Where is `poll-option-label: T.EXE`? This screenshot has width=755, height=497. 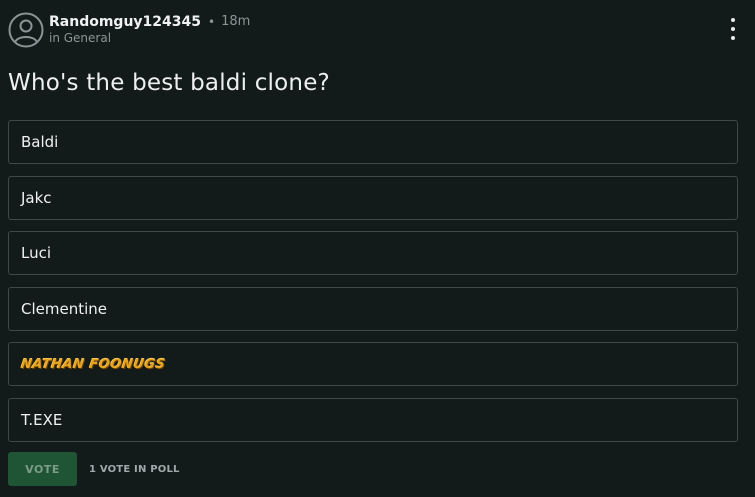 poll-option-label: T.EXE is located at coordinates (42, 419).